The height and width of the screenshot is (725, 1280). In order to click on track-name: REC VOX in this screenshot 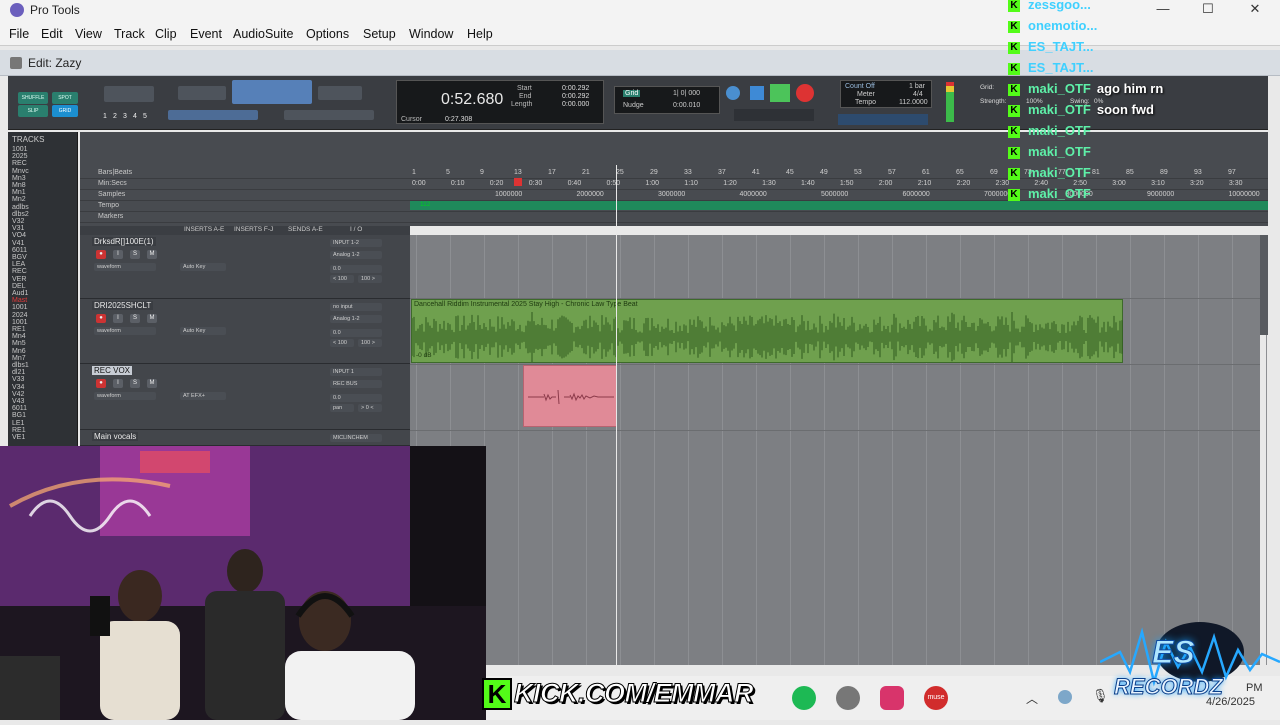, I will do `click(112, 370)`.